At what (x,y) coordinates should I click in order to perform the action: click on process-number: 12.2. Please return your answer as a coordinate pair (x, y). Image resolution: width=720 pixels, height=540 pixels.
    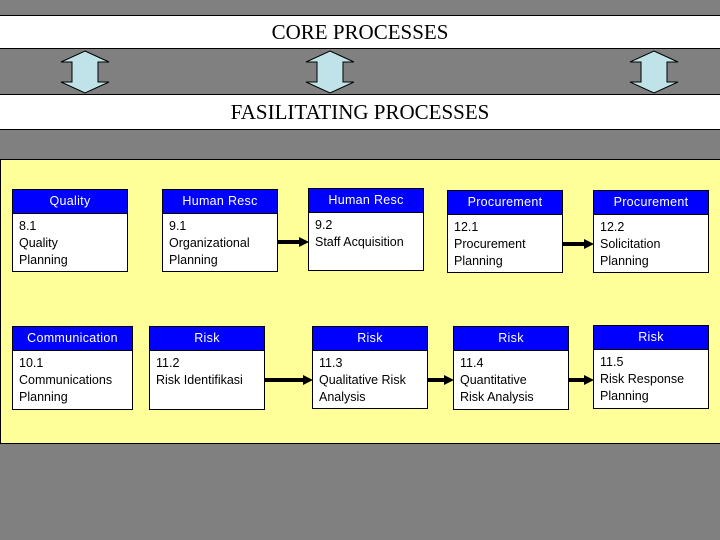
    Looking at the image, I should click on (612, 227).